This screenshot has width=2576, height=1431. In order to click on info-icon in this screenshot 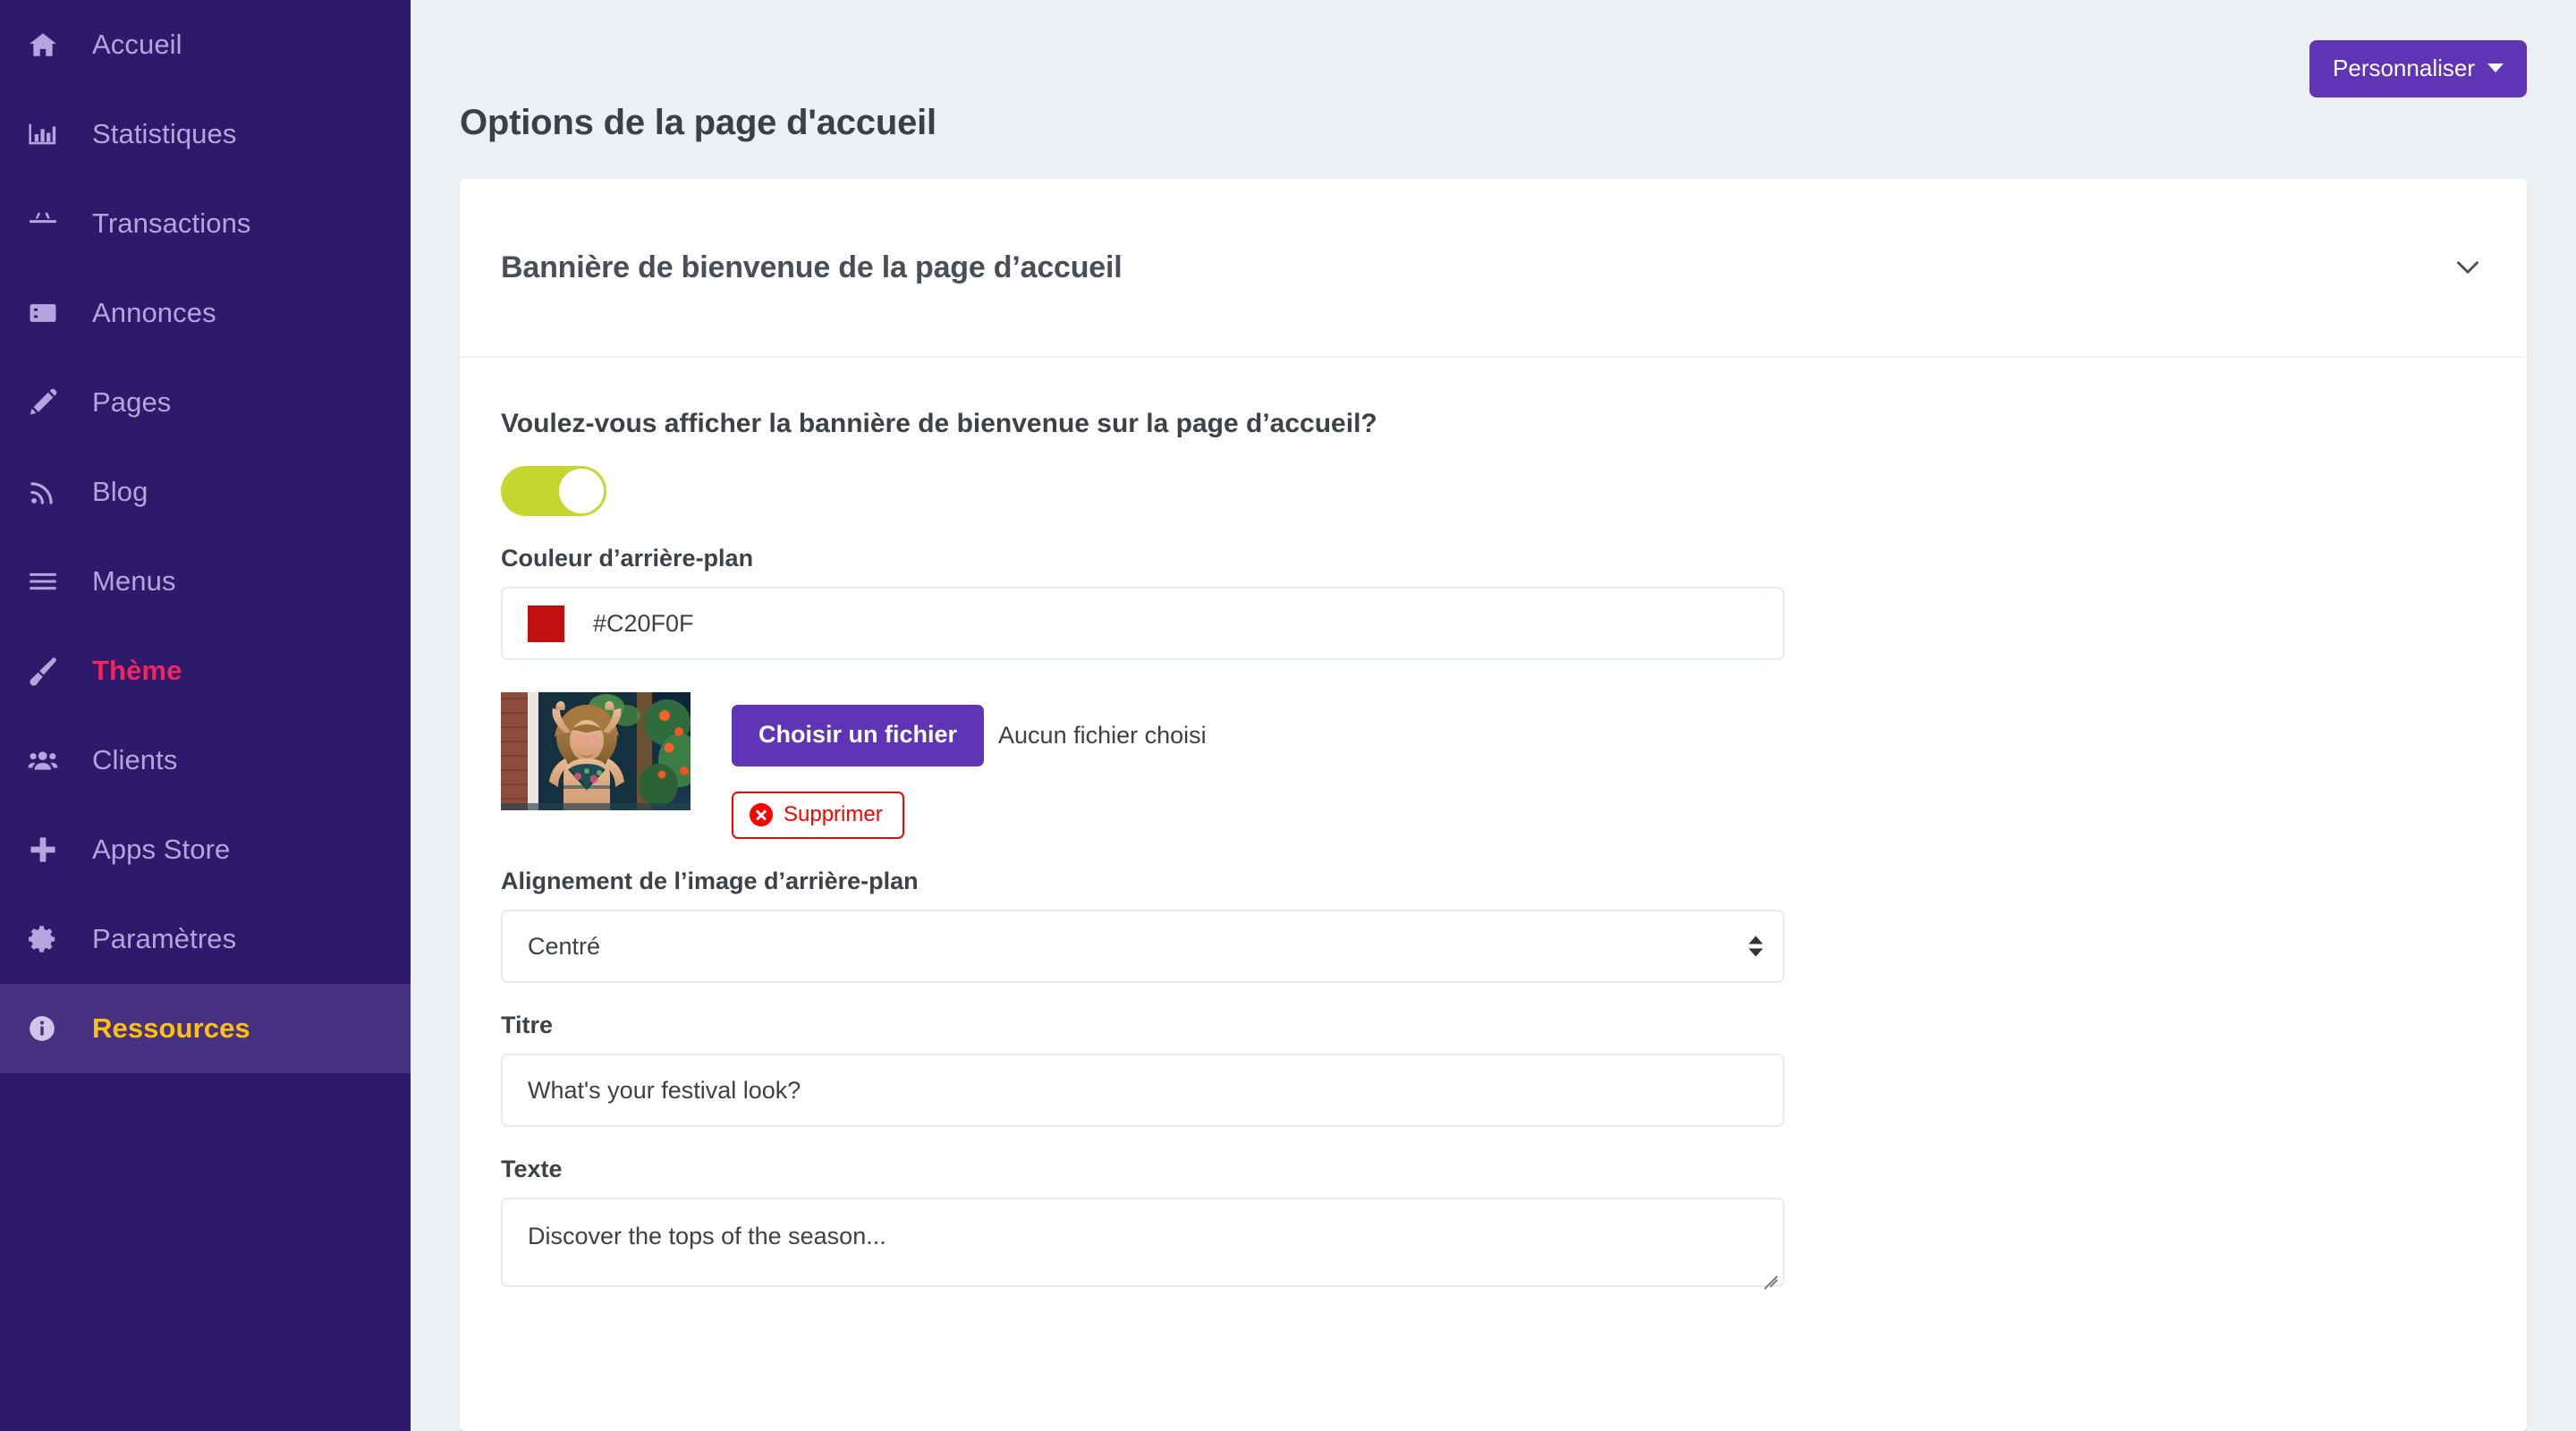, I will do `click(51, 1029)`.